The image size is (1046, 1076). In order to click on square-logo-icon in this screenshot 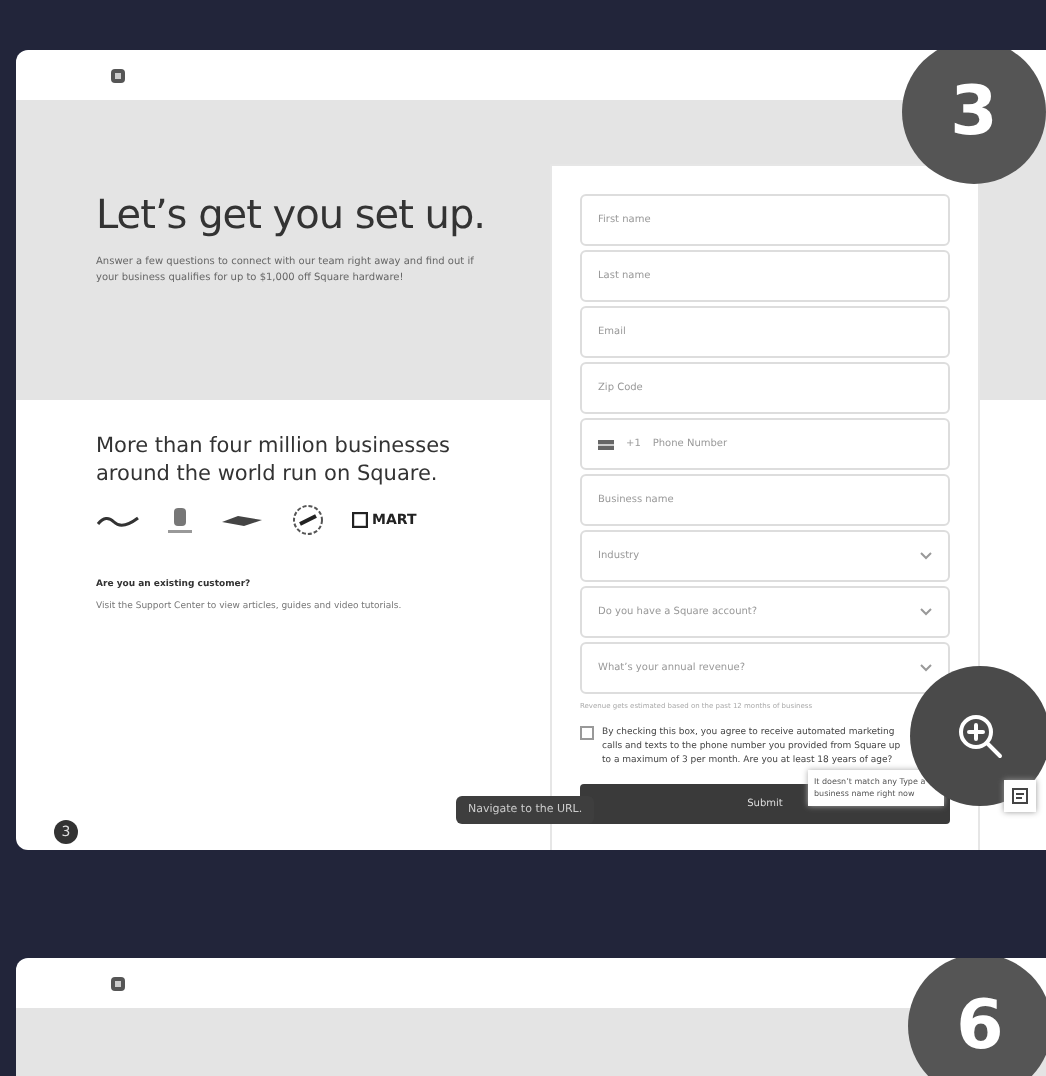, I will do `click(360, 520)`.